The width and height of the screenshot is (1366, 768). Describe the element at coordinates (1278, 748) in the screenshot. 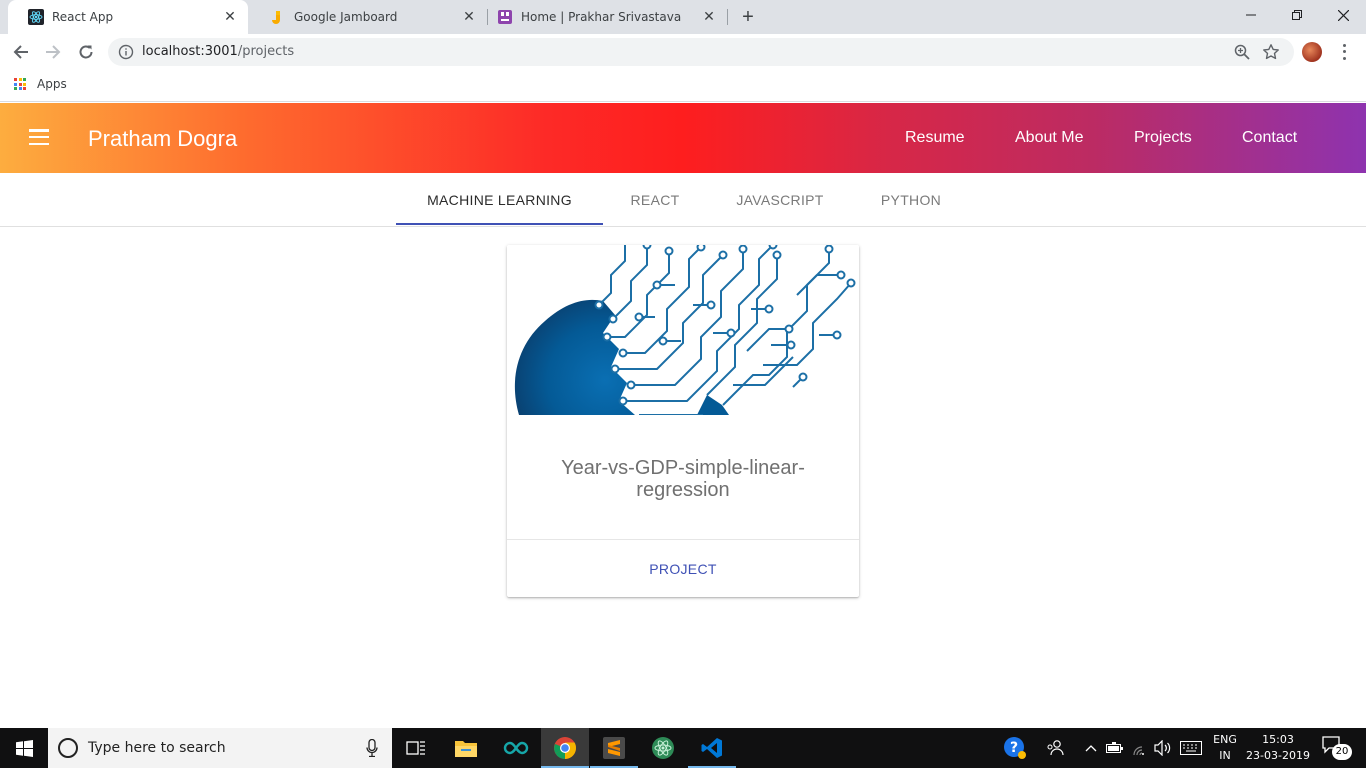

I see `taskbar-clock: 15:03 23-03-2019` at that location.